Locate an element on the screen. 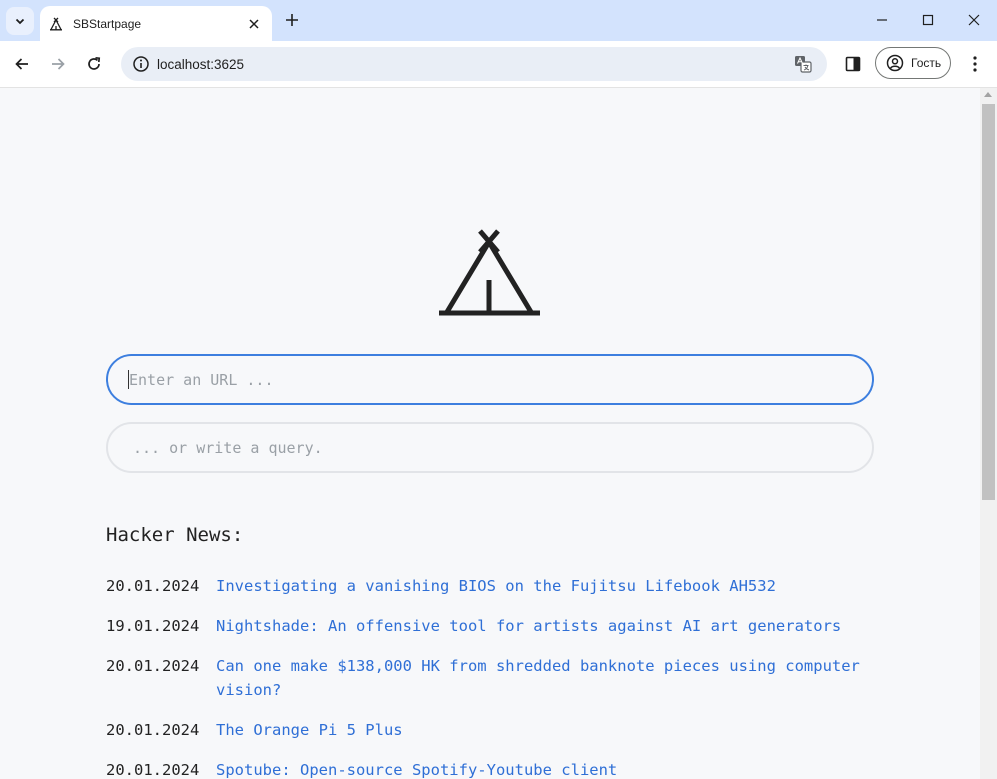 The width and height of the screenshot is (997, 779). minimize-button is located at coordinates (882, 20).